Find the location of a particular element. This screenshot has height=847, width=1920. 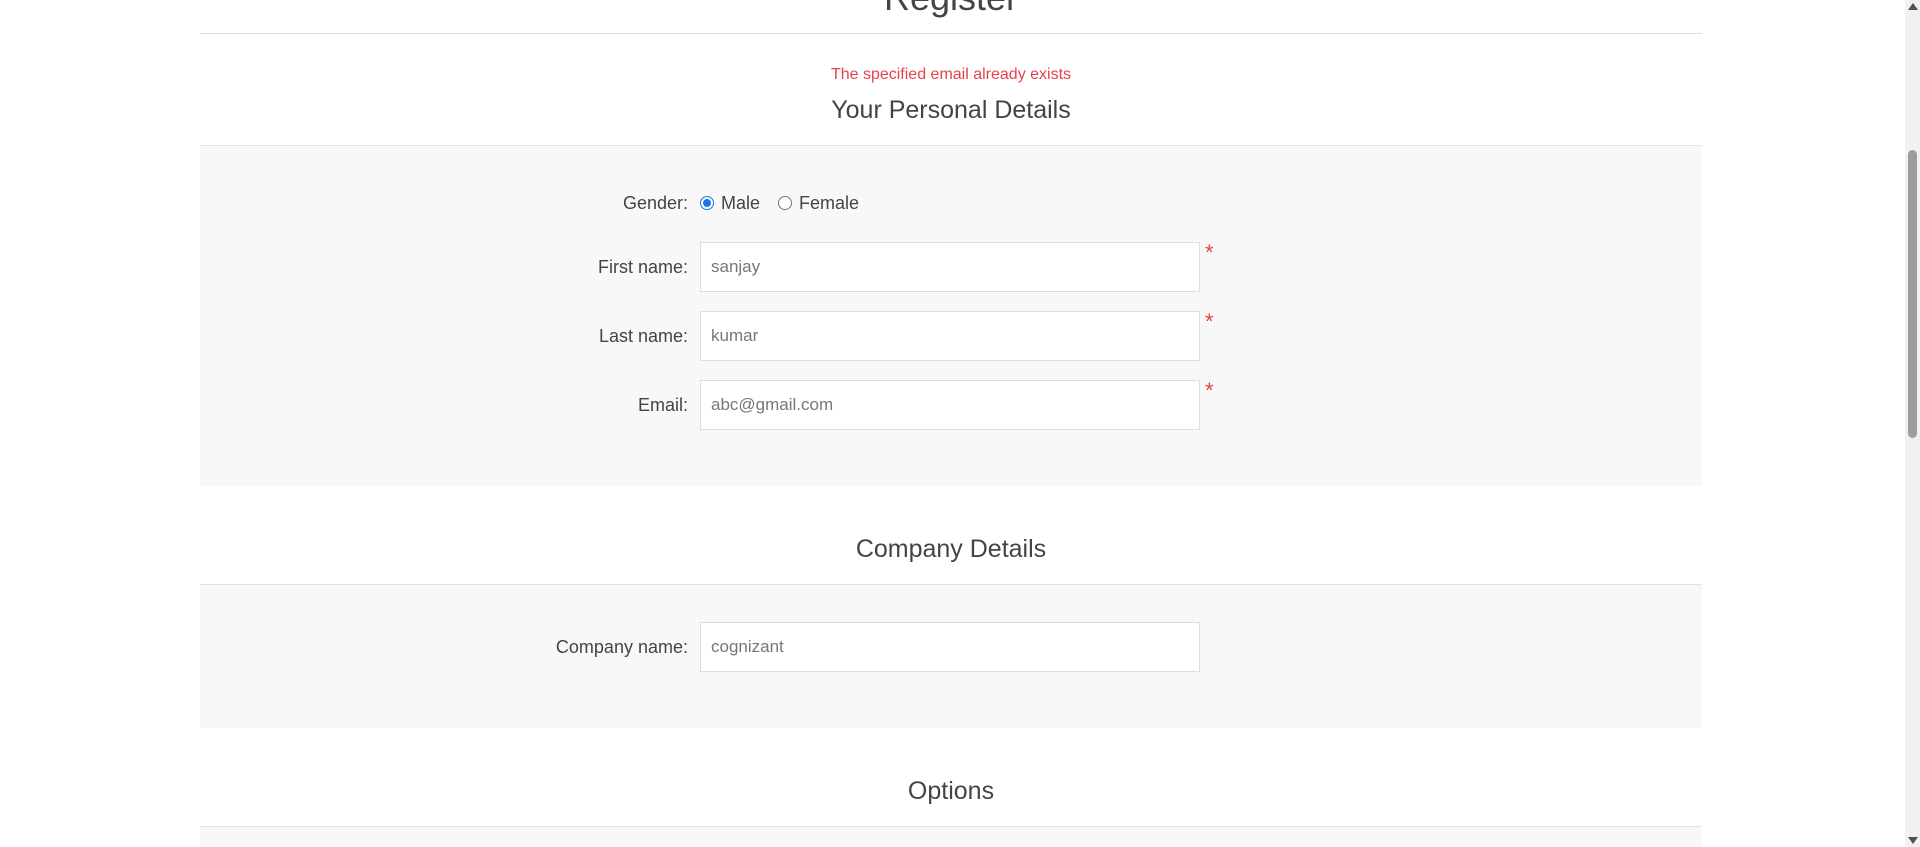

options-title: Options is located at coordinates (951, 791).